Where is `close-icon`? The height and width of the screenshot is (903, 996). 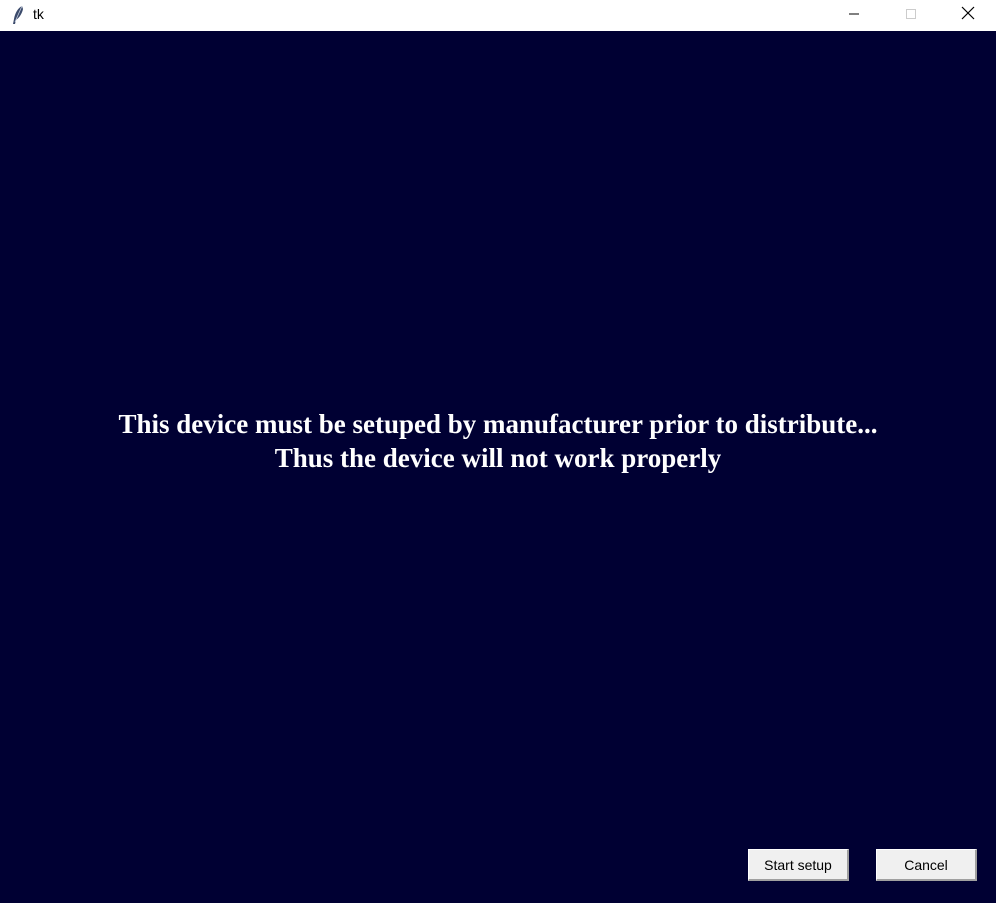
close-icon is located at coordinates (968, 14).